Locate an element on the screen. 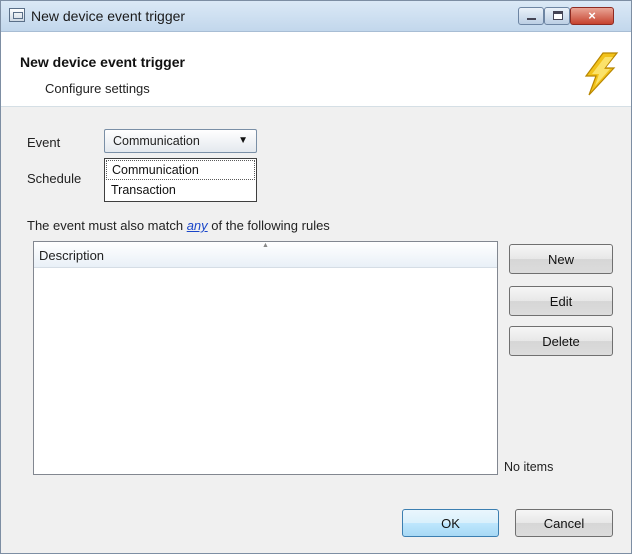 The image size is (632, 554). new-rule-button: New is located at coordinates (561, 259).